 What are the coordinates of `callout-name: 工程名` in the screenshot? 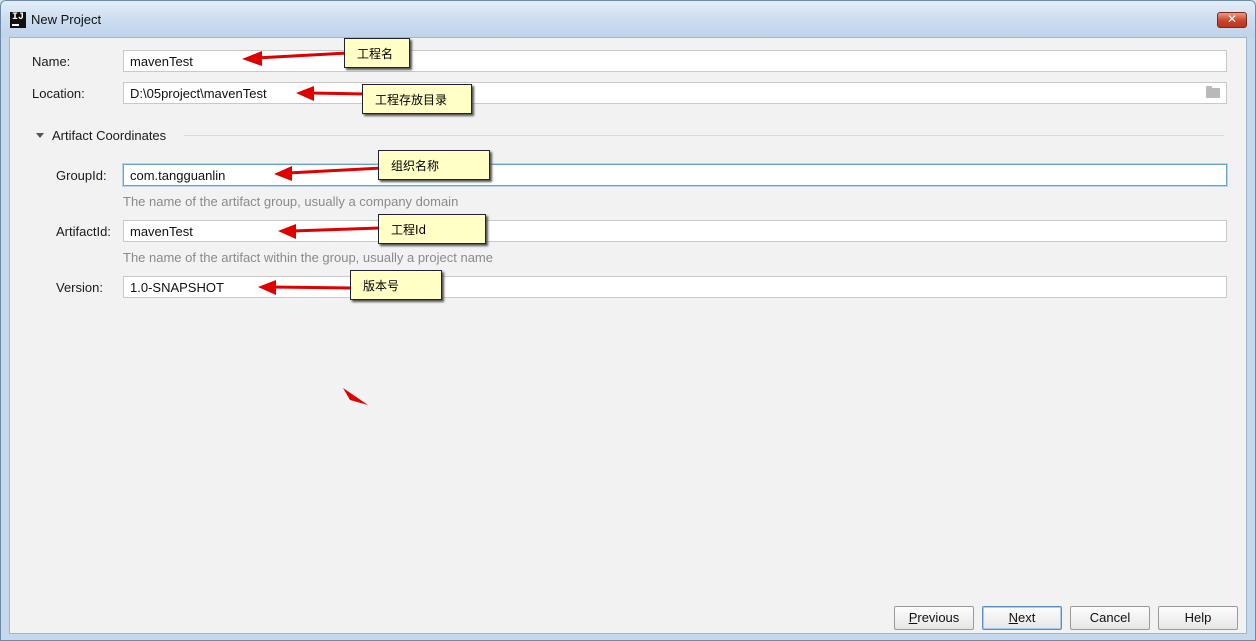 It's located at (377, 53).